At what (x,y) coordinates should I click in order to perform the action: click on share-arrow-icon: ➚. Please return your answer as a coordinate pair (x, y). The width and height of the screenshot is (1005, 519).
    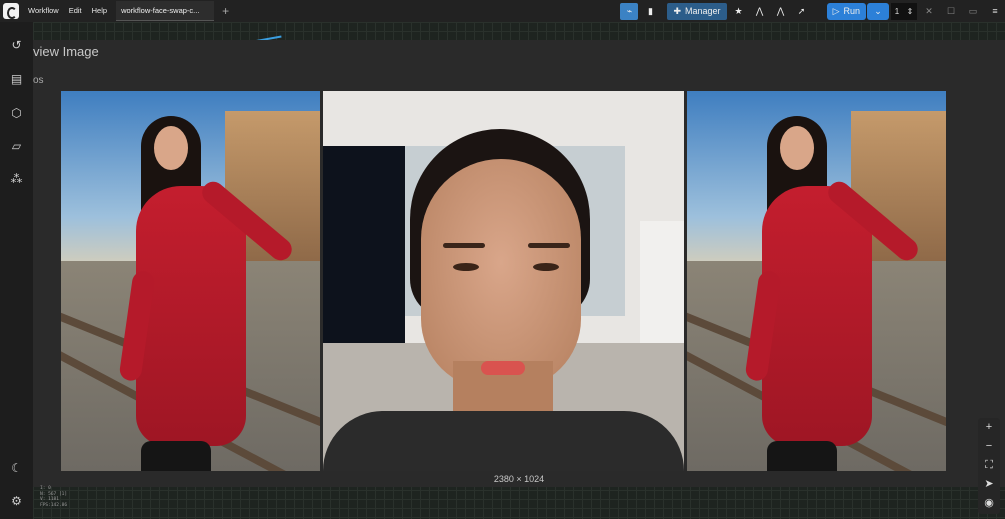
    Looking at the image, I should click on (802, 11).